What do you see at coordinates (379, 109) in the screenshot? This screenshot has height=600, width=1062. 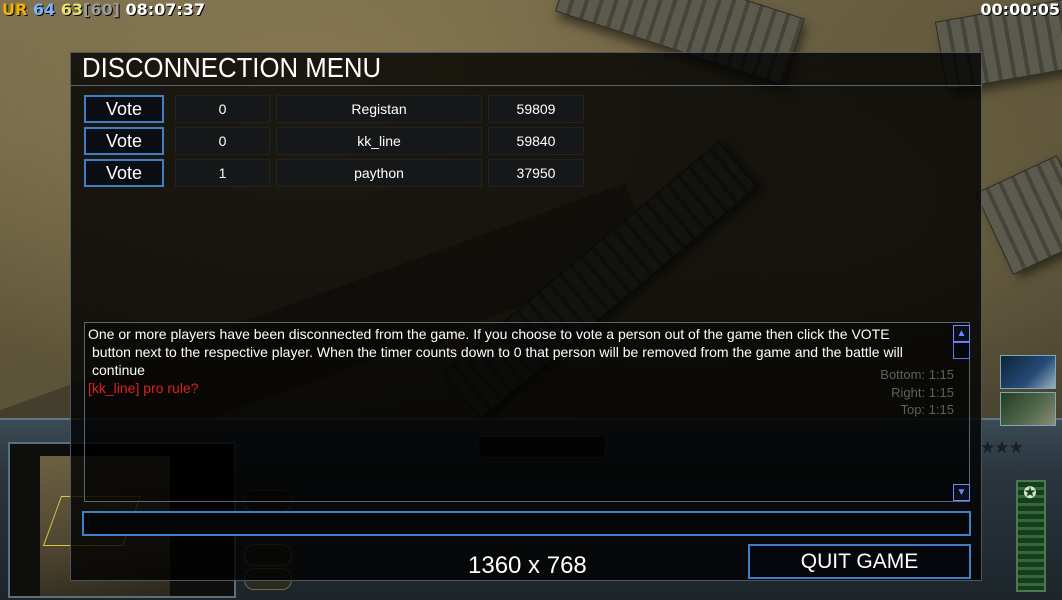 I see `player-name: Registan` at bounding box center [379, 109].